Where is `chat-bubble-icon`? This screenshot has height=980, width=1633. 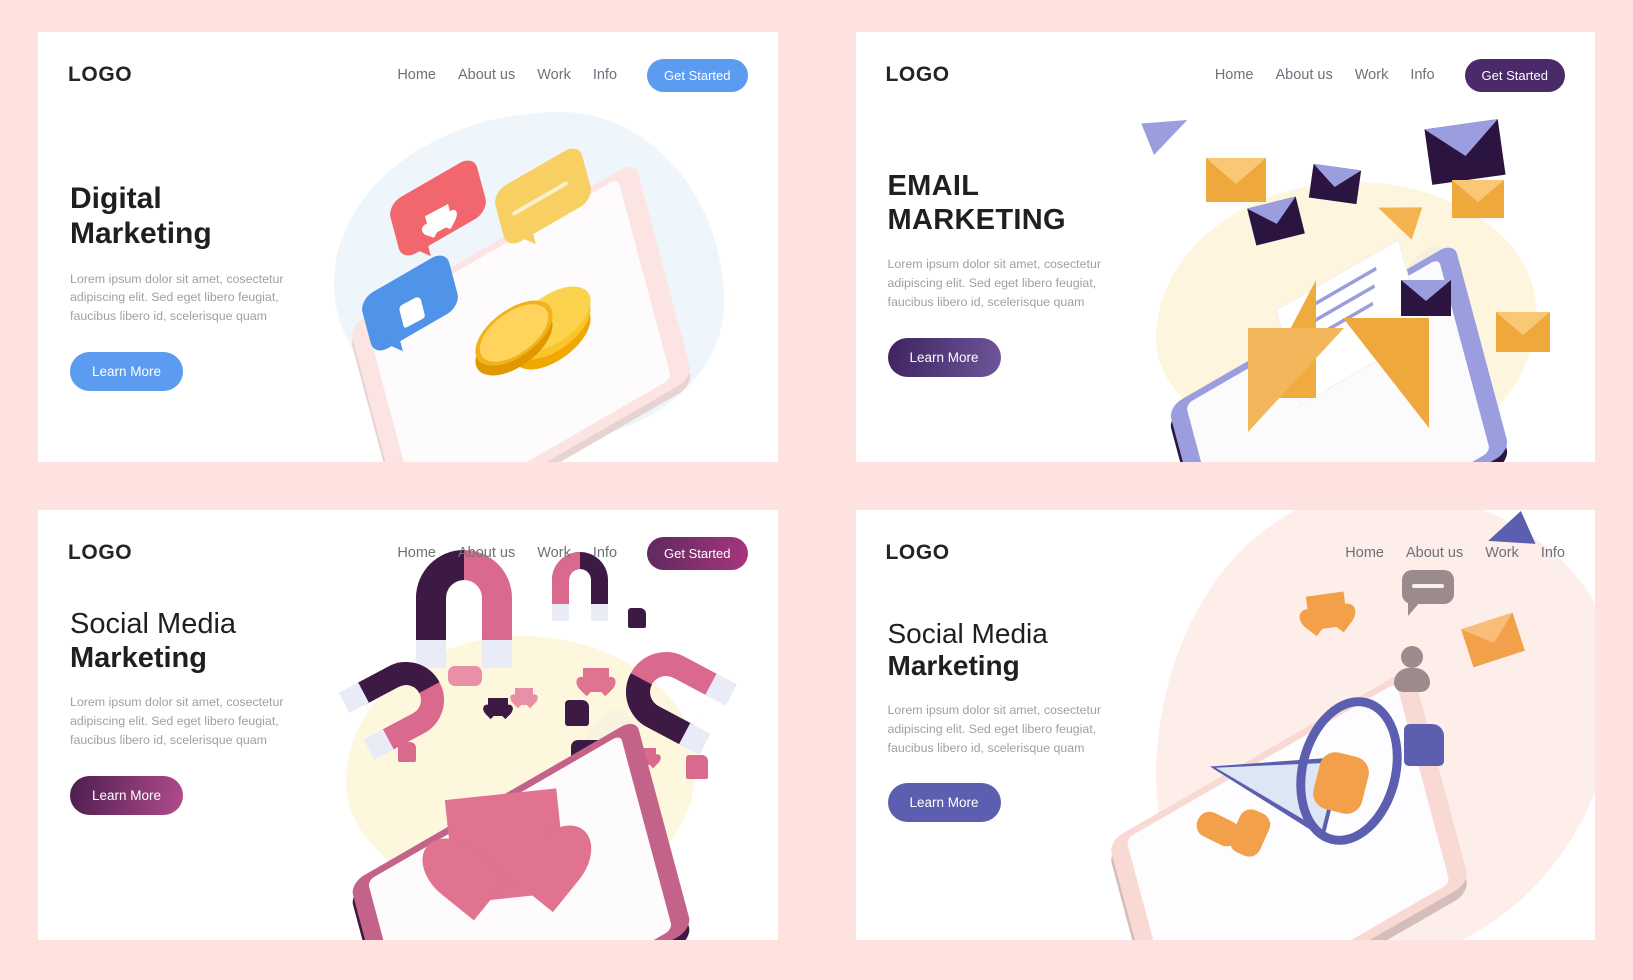
chat-bubble-icon is located at coordinates (465, 676).